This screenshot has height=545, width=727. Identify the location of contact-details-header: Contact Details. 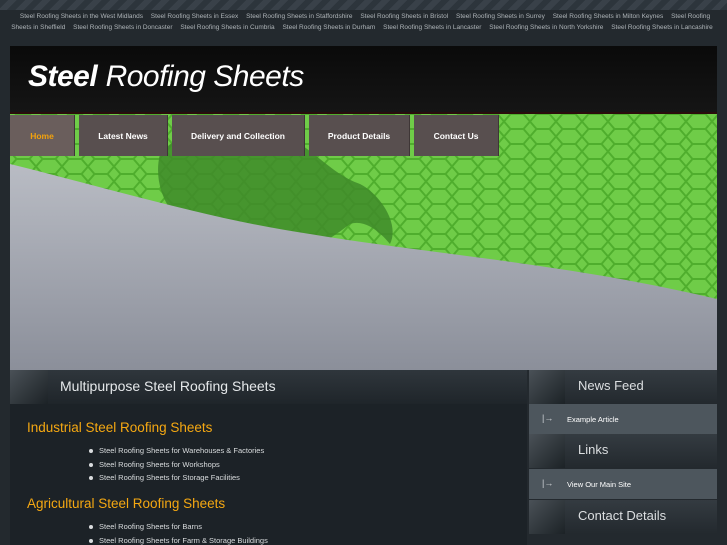
(623, 517).